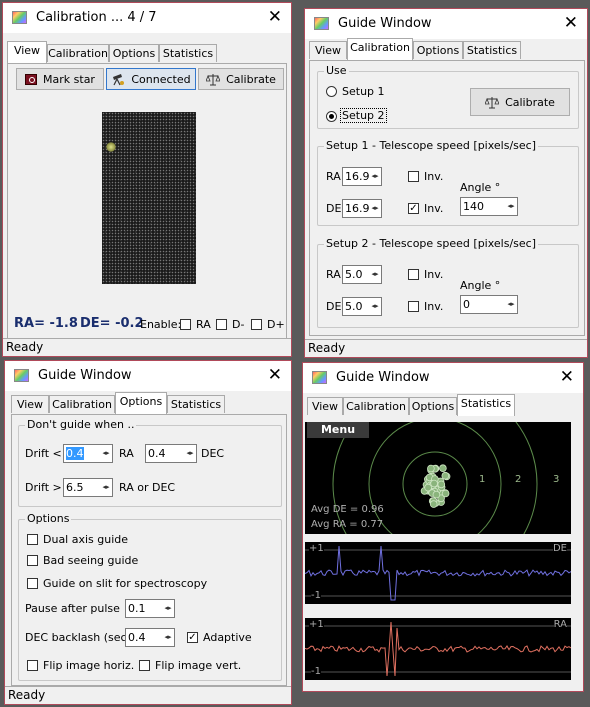 The width and height of the screenshot is (590, 707). Describe the element at coordinates (221, 324) in the screenshot. I see `enable-dminus-checkbox` at that location.